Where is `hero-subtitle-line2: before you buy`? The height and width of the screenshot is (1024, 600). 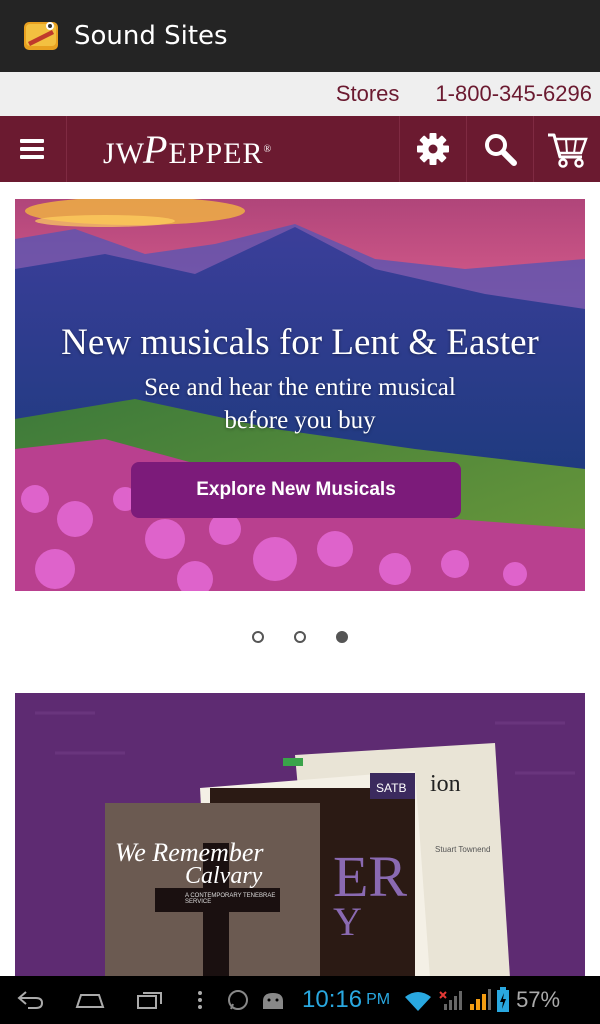
hero-subtitle-line2: before you buy is located at coordinates (300, 420).